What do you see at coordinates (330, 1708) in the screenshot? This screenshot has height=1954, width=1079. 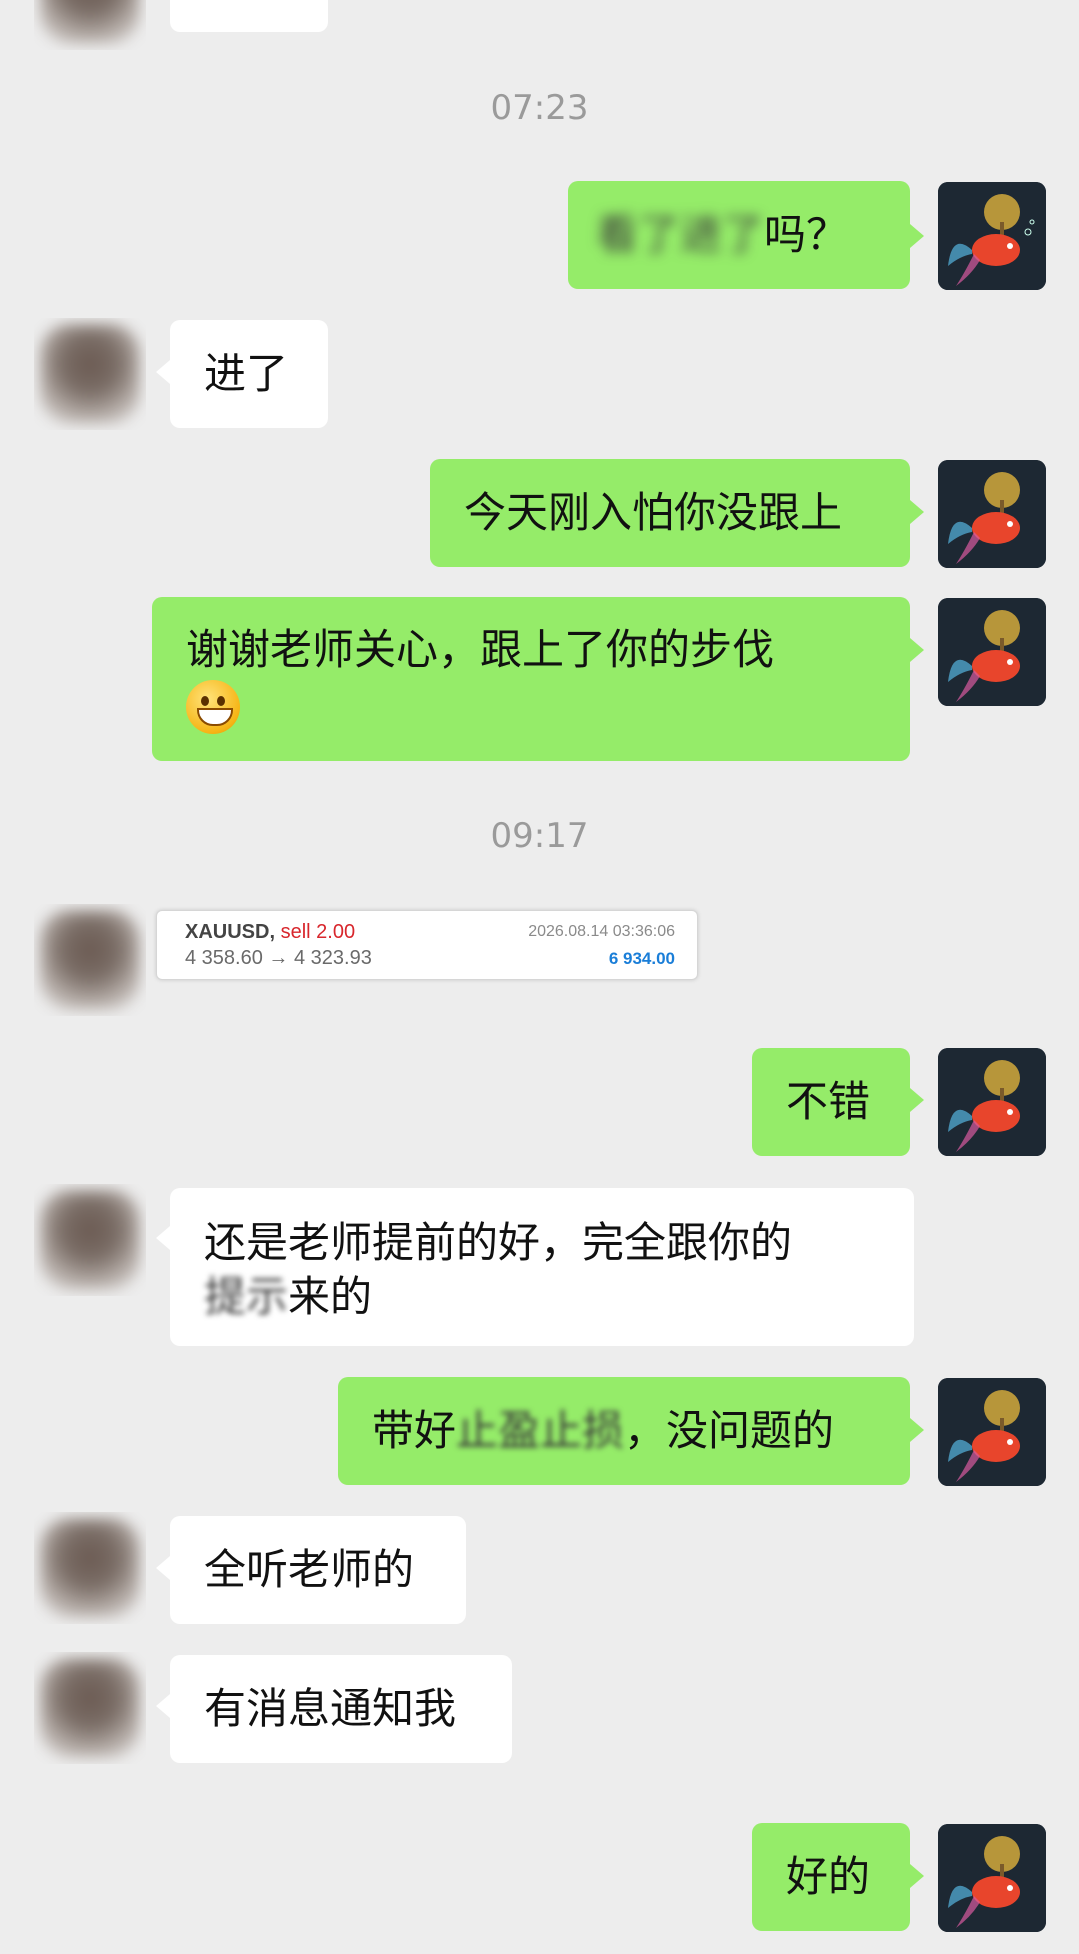 I see `message-text: 有消息通知我` at bounding box center [330, 1708].